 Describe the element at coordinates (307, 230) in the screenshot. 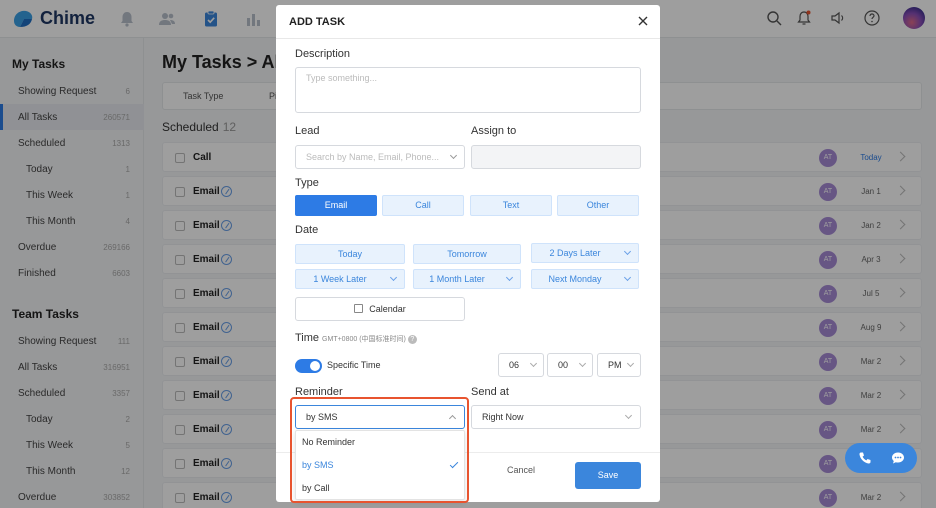

I see `date-label: Date` at that location.